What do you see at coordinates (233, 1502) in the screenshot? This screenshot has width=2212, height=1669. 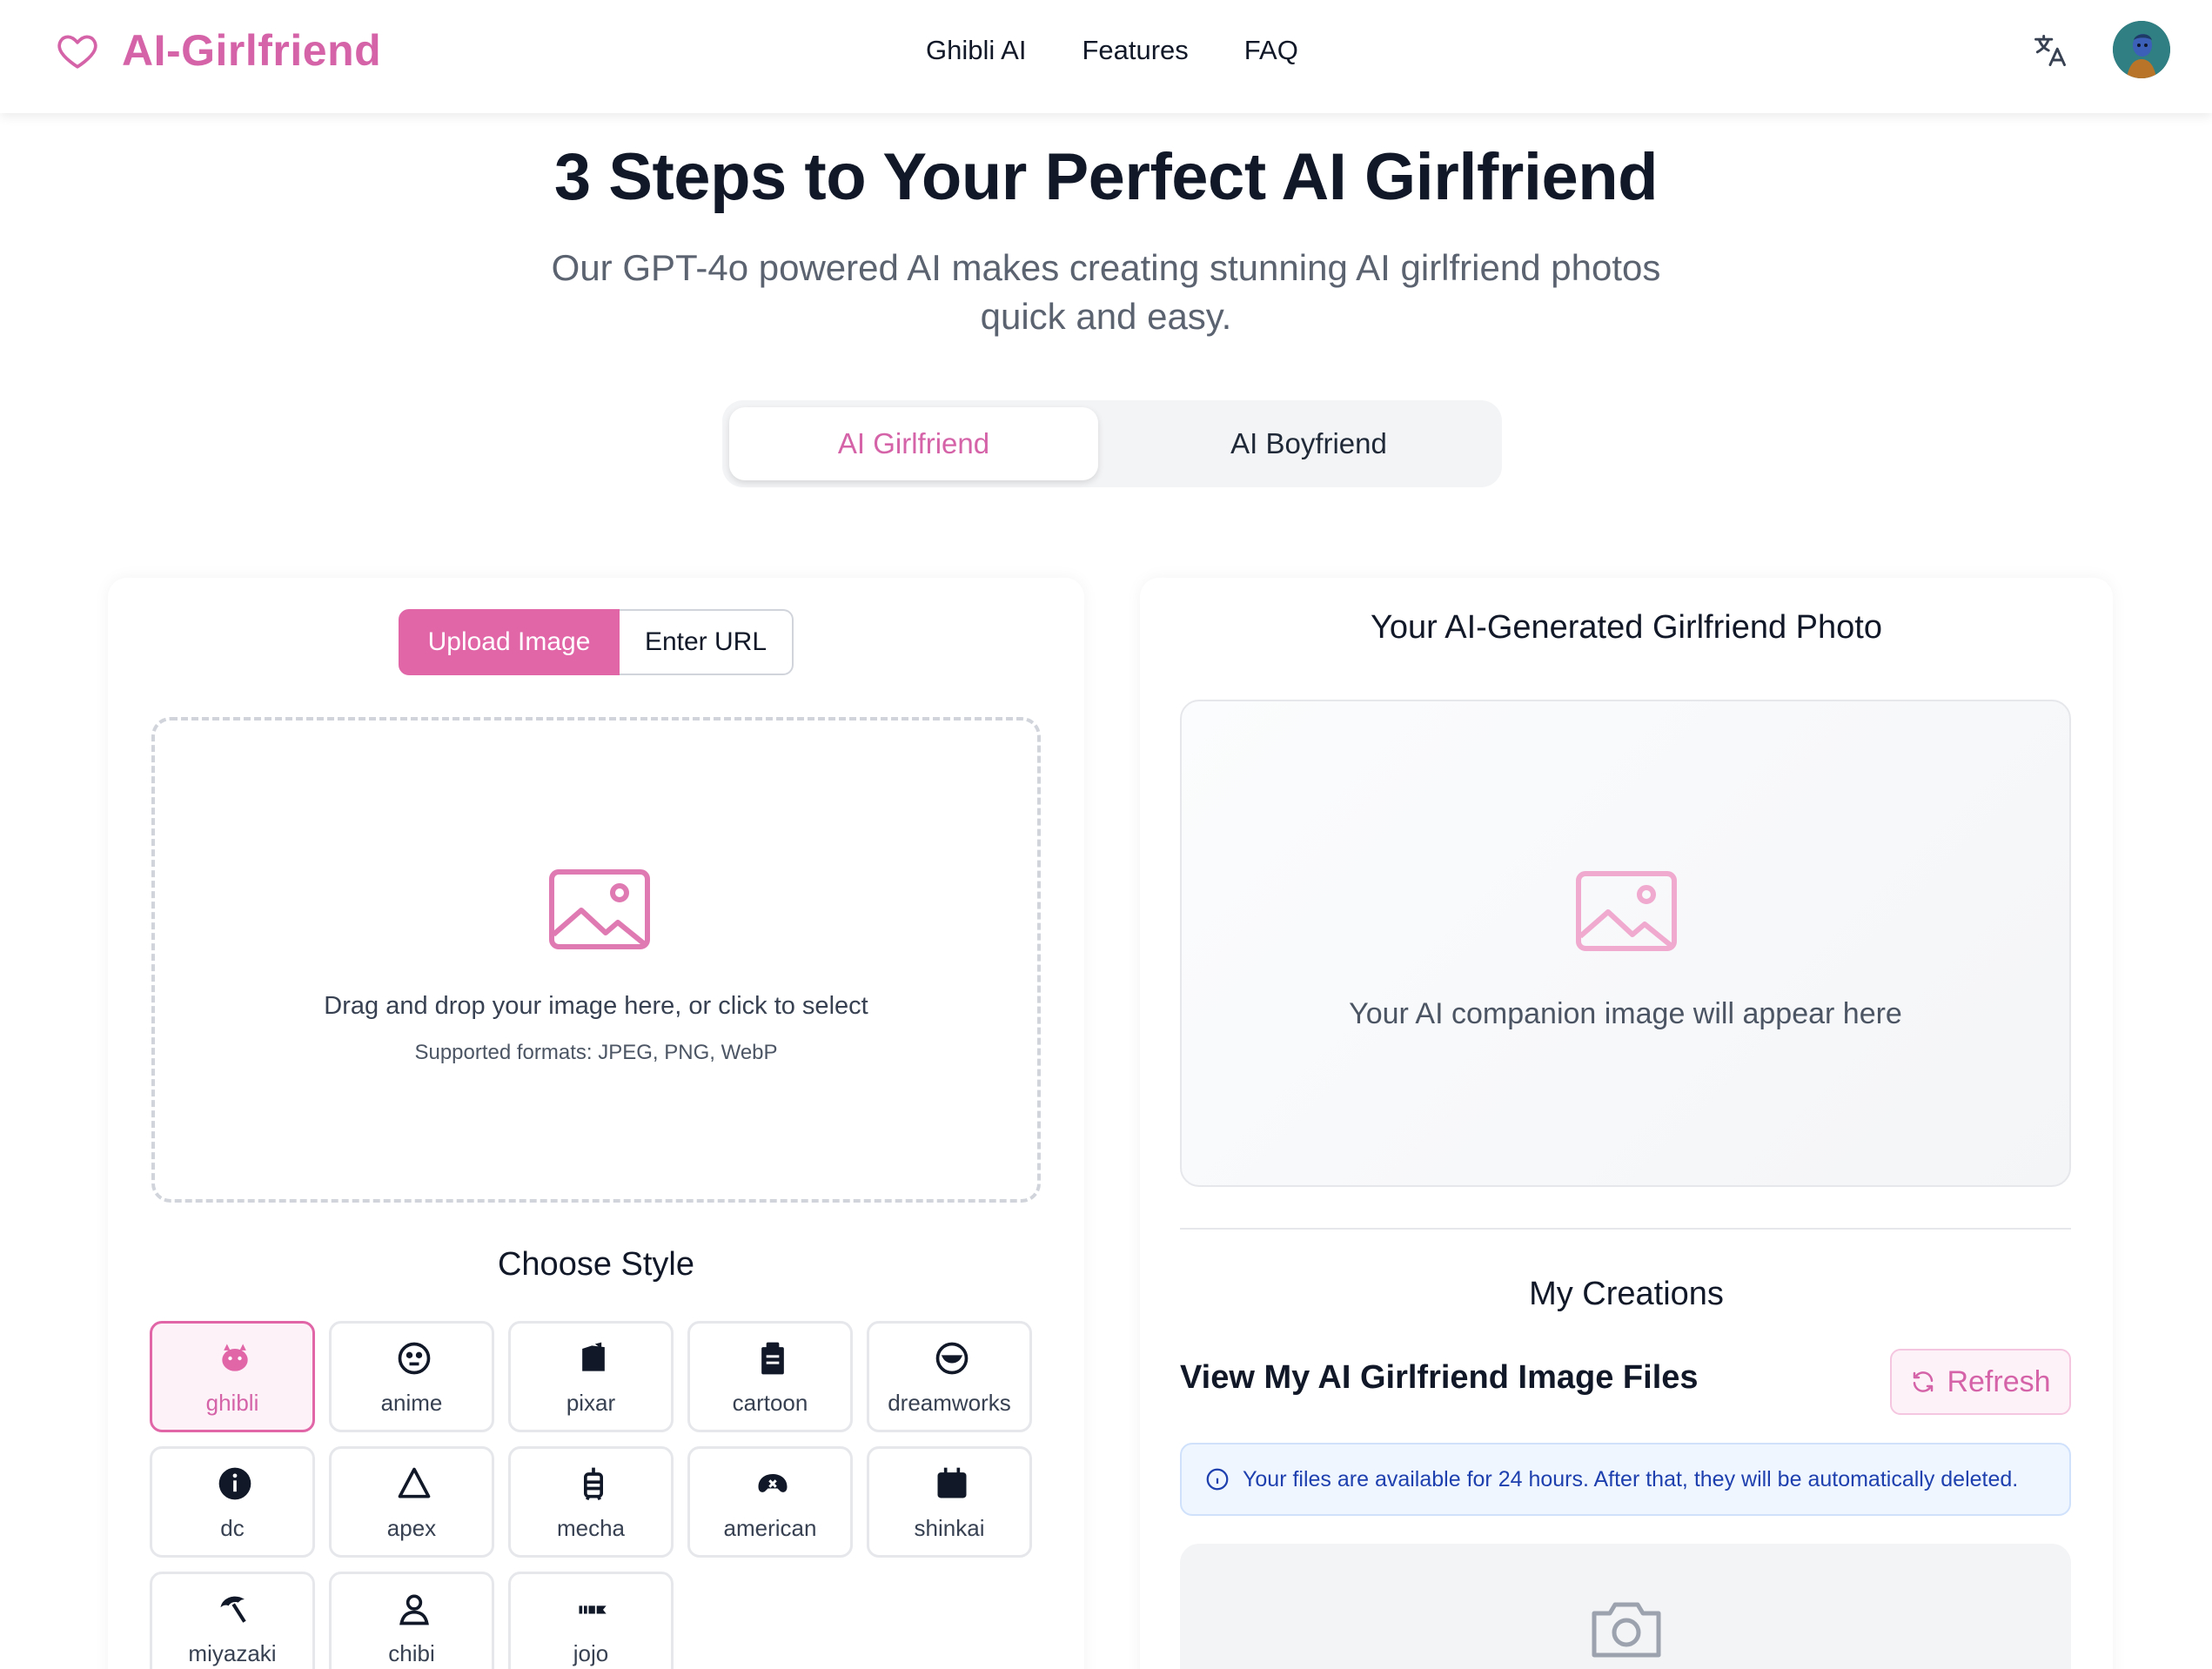 I see `style-dc: dc` at bounding box center [233, 1502].